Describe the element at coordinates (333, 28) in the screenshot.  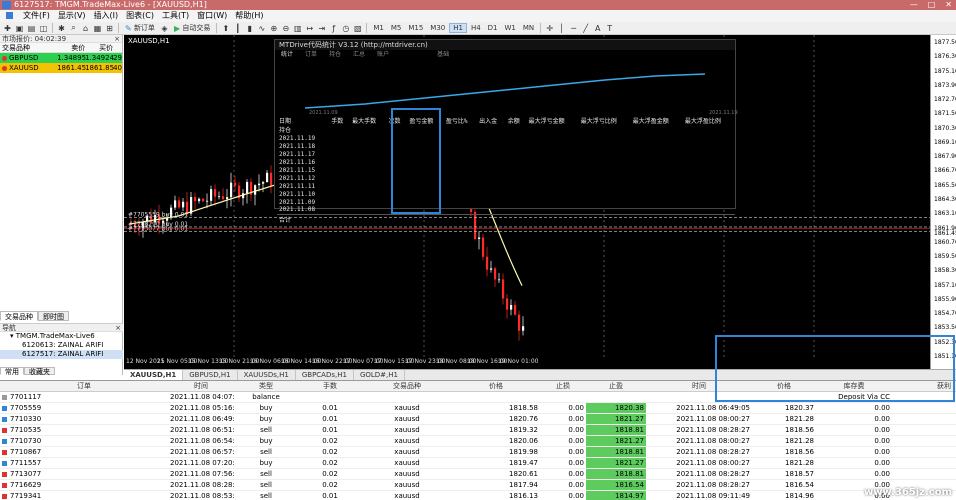
I see `indicators-icon: ƒ` at that location.